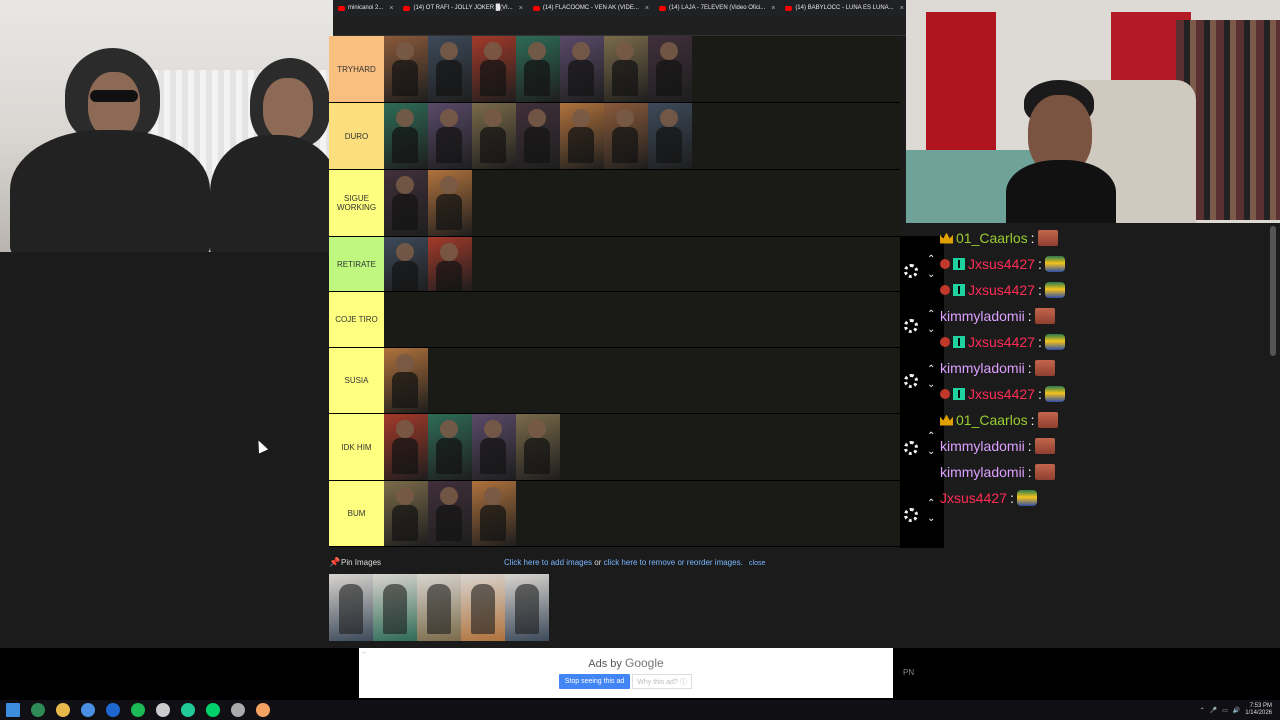 This screenshot has width=1280, height=720. What do you see at coordinates (364, 652) in the screenshot?
I see `ad-back-icon: ←` at bounding box center [364, 652].